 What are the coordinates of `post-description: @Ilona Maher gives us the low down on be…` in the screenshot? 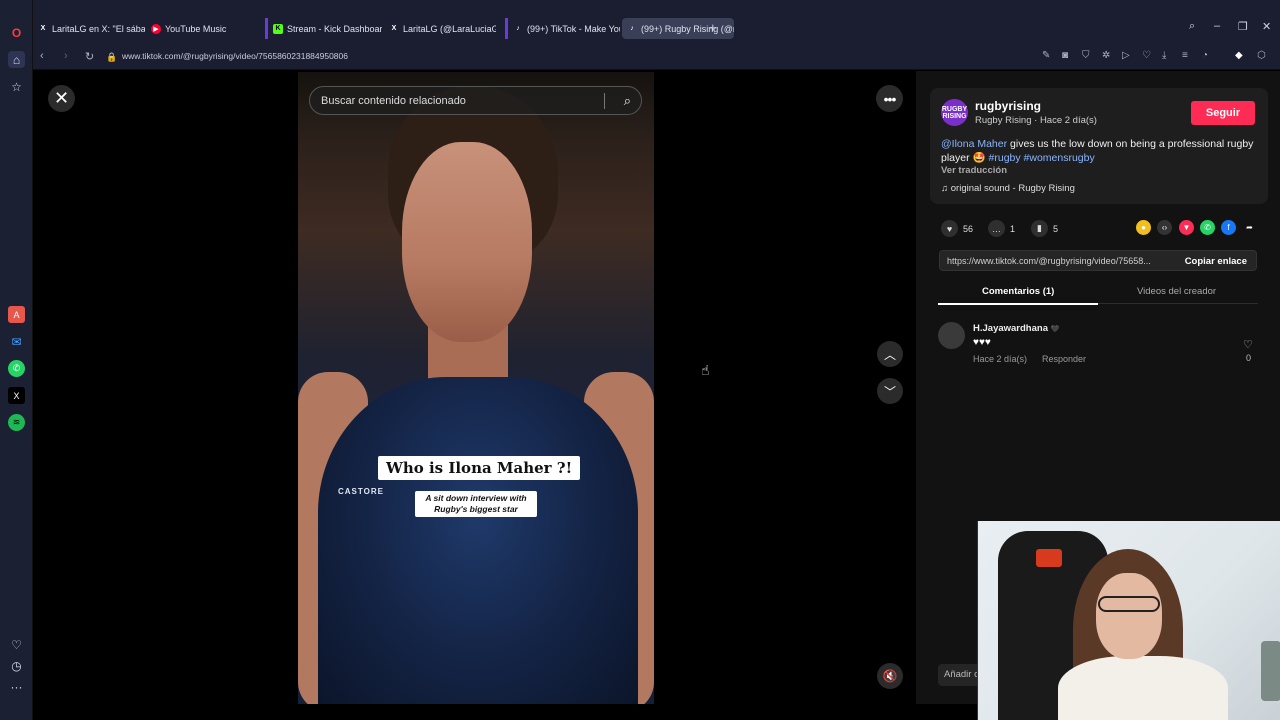 It's located at (1101, 151).